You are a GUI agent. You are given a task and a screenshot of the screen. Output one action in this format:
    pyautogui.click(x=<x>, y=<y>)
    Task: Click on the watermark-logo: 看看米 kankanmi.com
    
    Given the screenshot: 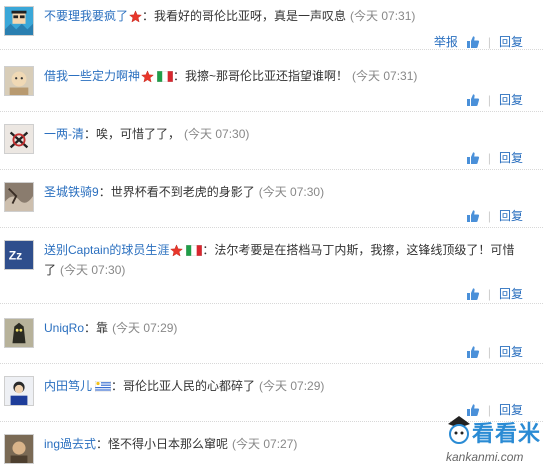 What is the action you would take?
    pyautogui.click(x=493, y=443)
    